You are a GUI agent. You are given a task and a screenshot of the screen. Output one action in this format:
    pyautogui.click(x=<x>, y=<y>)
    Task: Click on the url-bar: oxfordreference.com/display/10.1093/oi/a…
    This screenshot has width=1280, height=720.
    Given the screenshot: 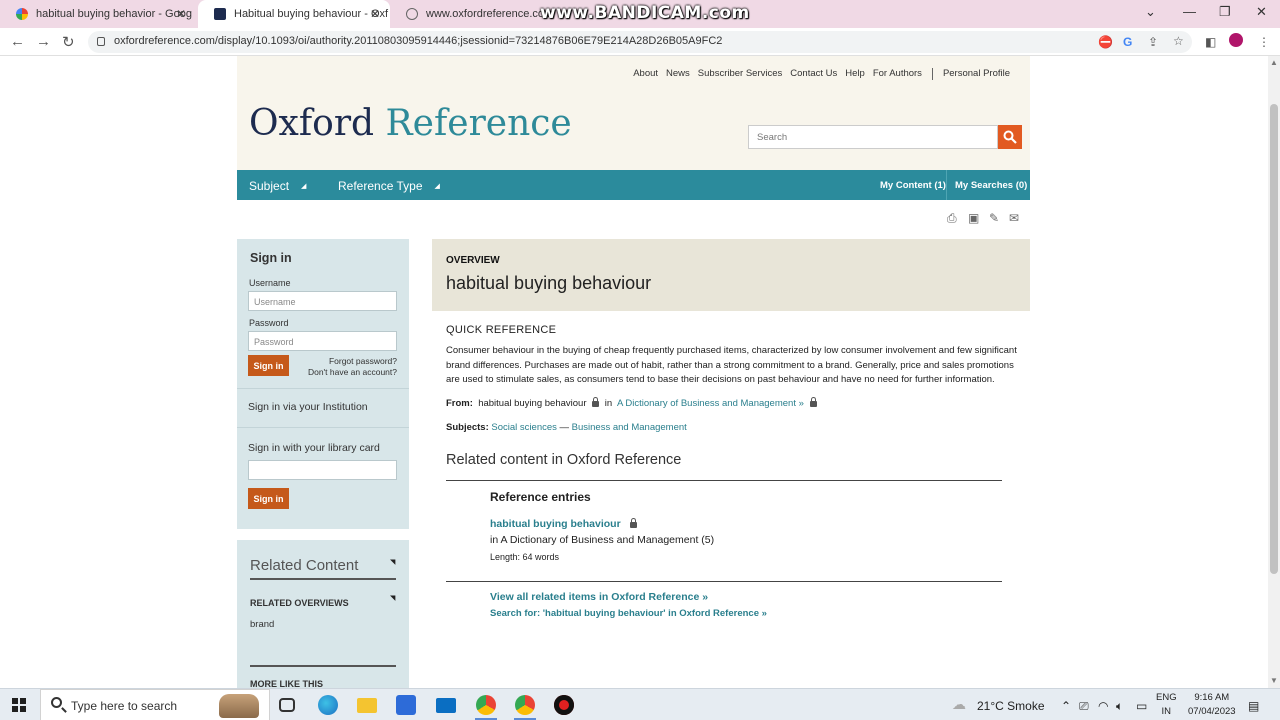 What is the action you would take?
    pyautogui.click(x=640, y=42)
    